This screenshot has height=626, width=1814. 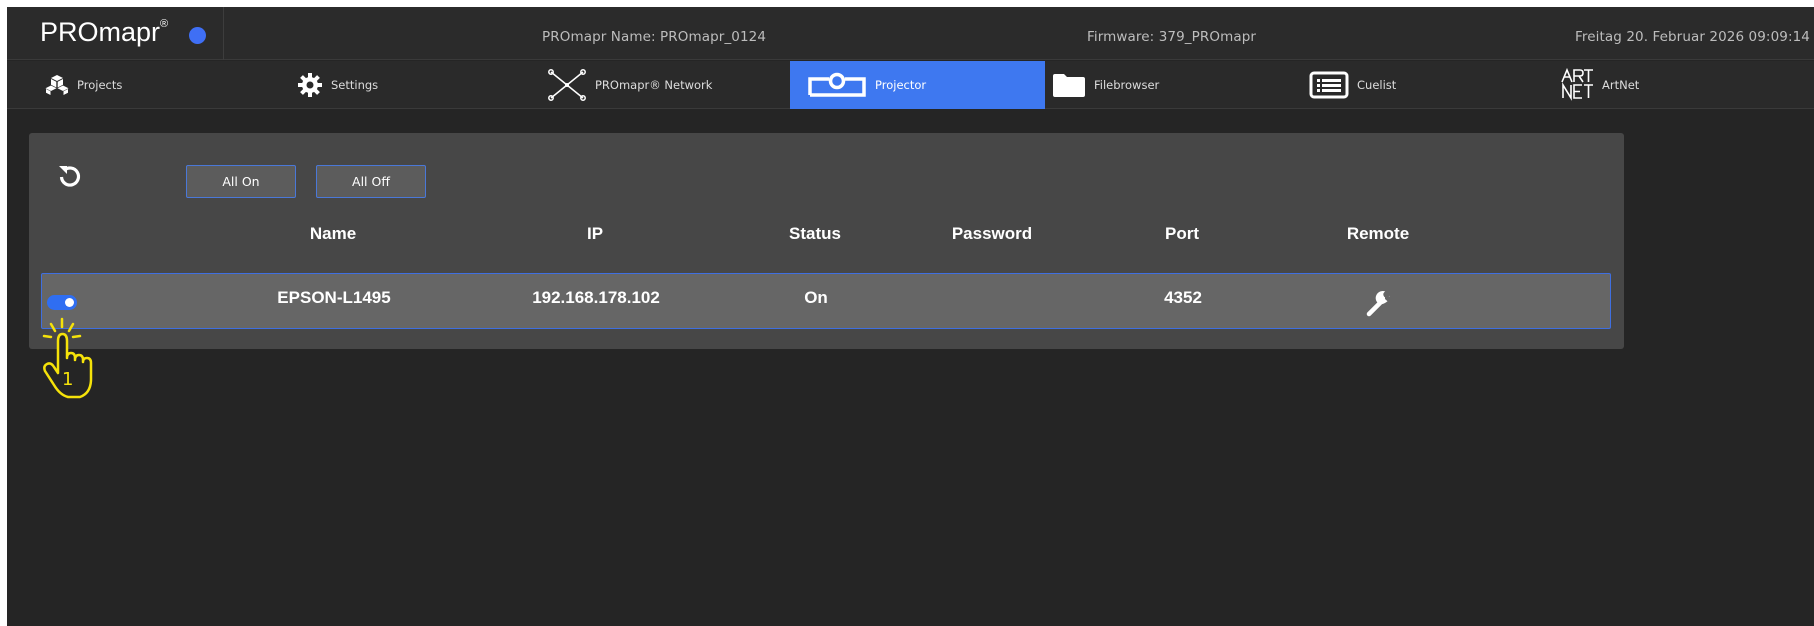 I want to click on all-off-button: All Off, so click(x=371, y=181).